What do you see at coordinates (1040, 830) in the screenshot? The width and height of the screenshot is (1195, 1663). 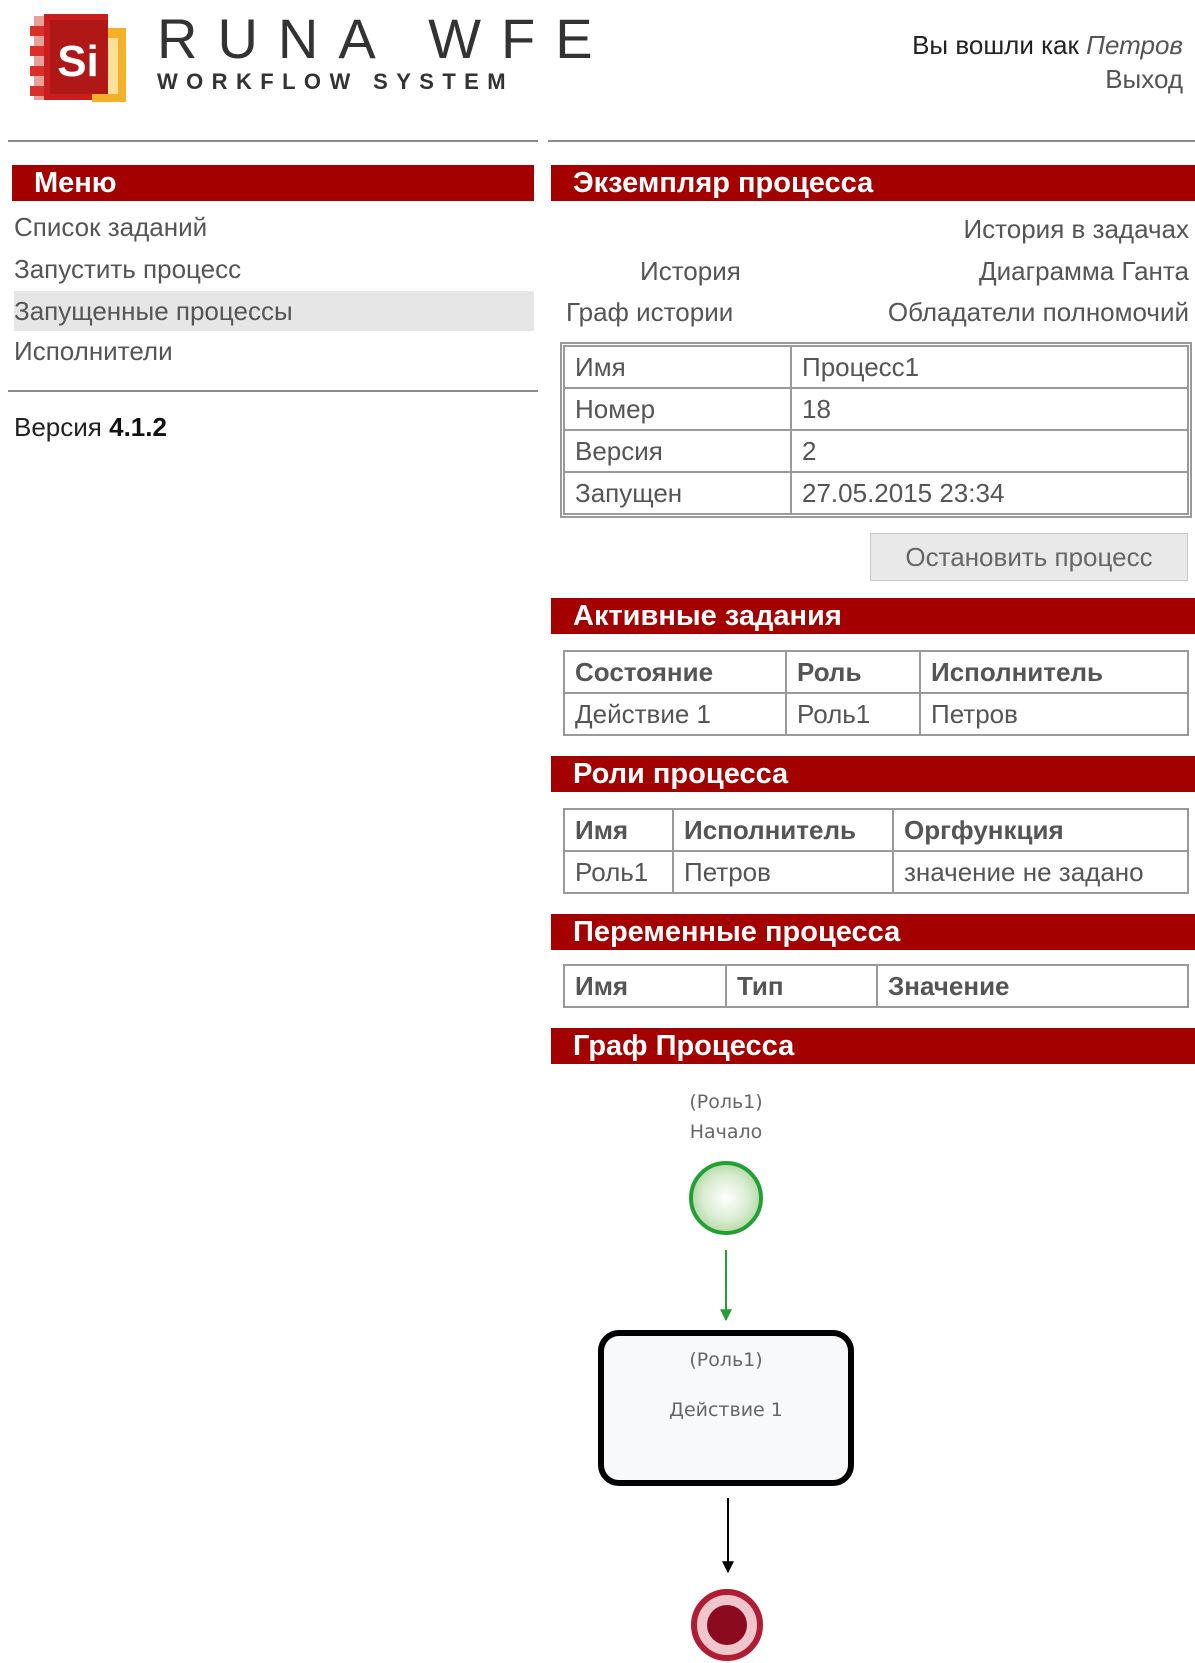 I see `column-header: Оргфункция` at bounding box center [1040, 830].